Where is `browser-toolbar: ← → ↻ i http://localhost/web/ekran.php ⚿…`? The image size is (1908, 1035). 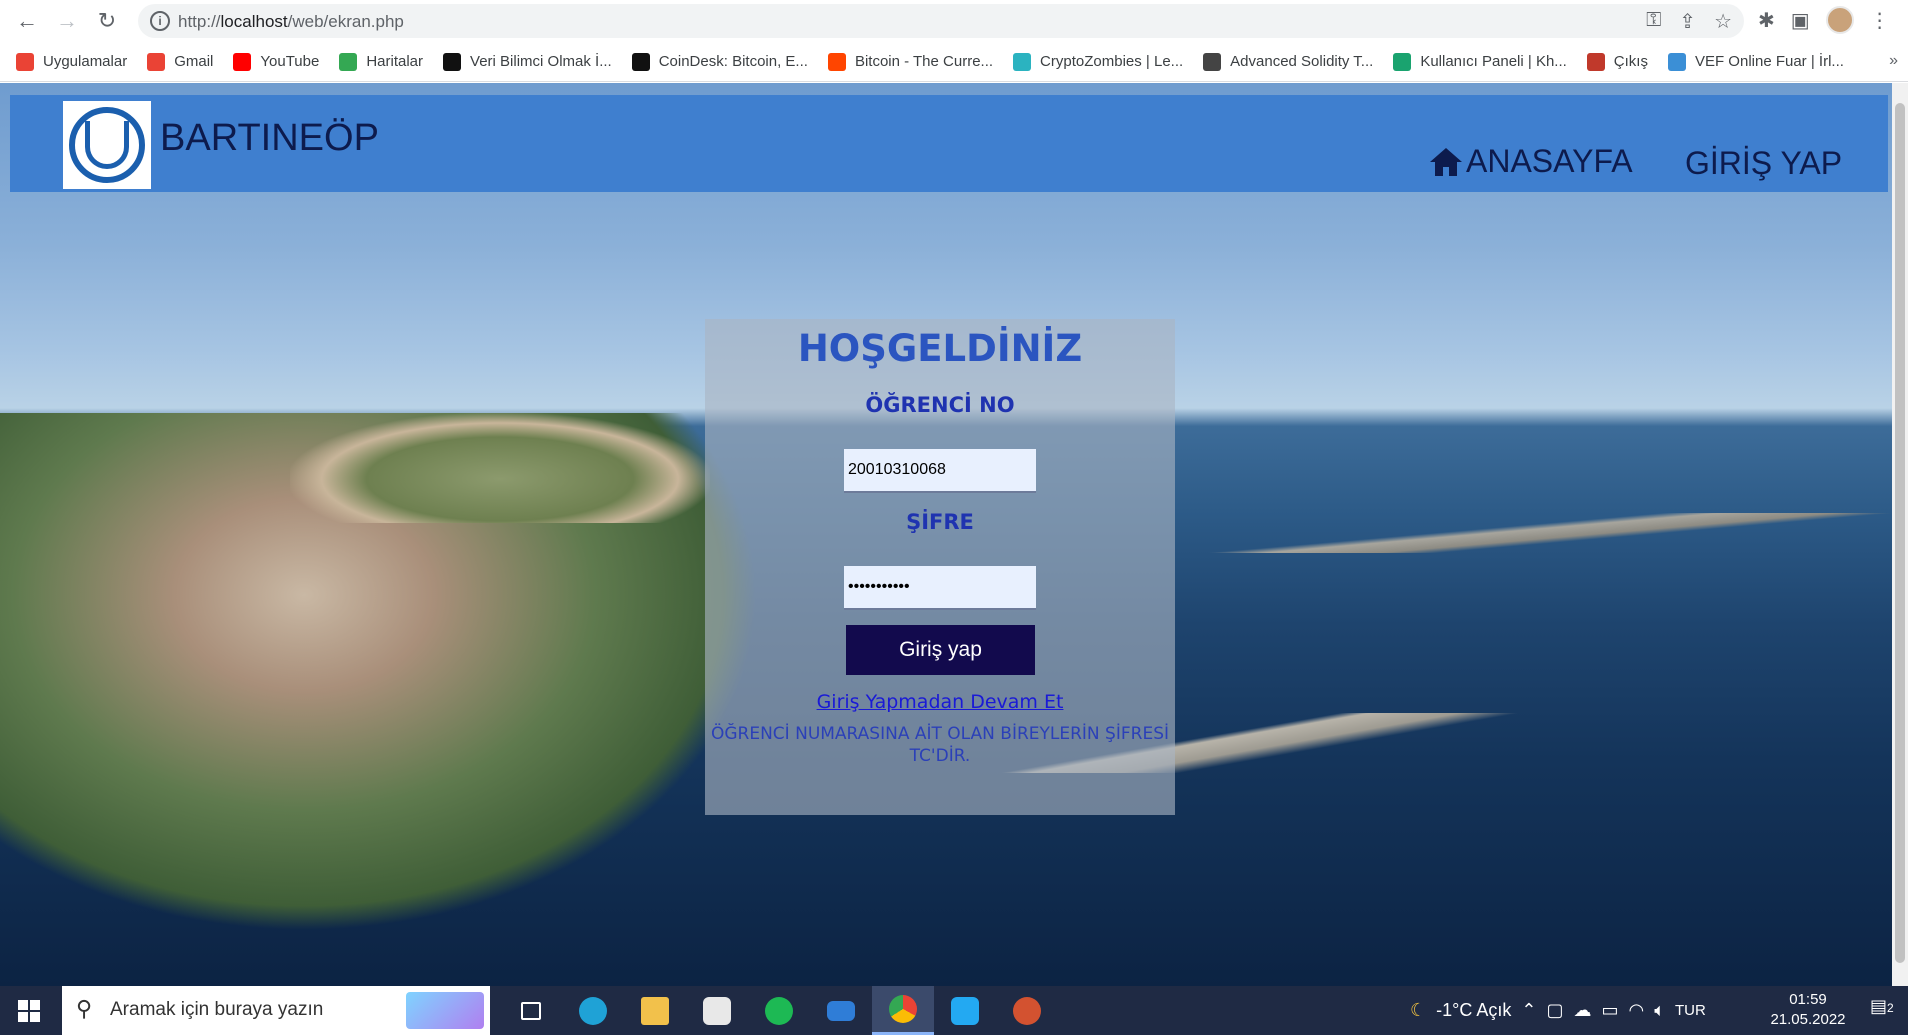
browser-toolbar: ← → ↻ i http://localhost/web/ekran.php ⚿… is located at coordinates (954, 21).